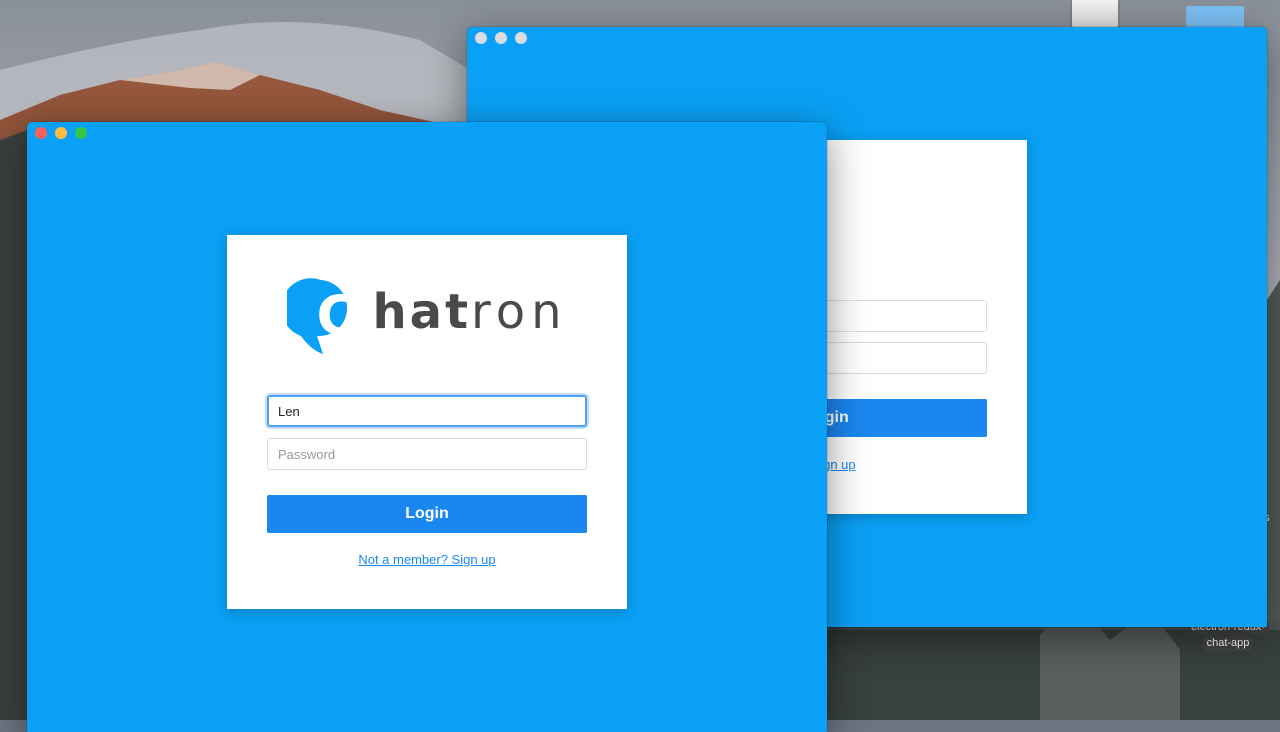 Image resolution: width=1280 pixels, height=732 pixels. What do you see at coordinates (427, 454) in the screenshot?
I see `password-input` at bounding box center [427, 454].